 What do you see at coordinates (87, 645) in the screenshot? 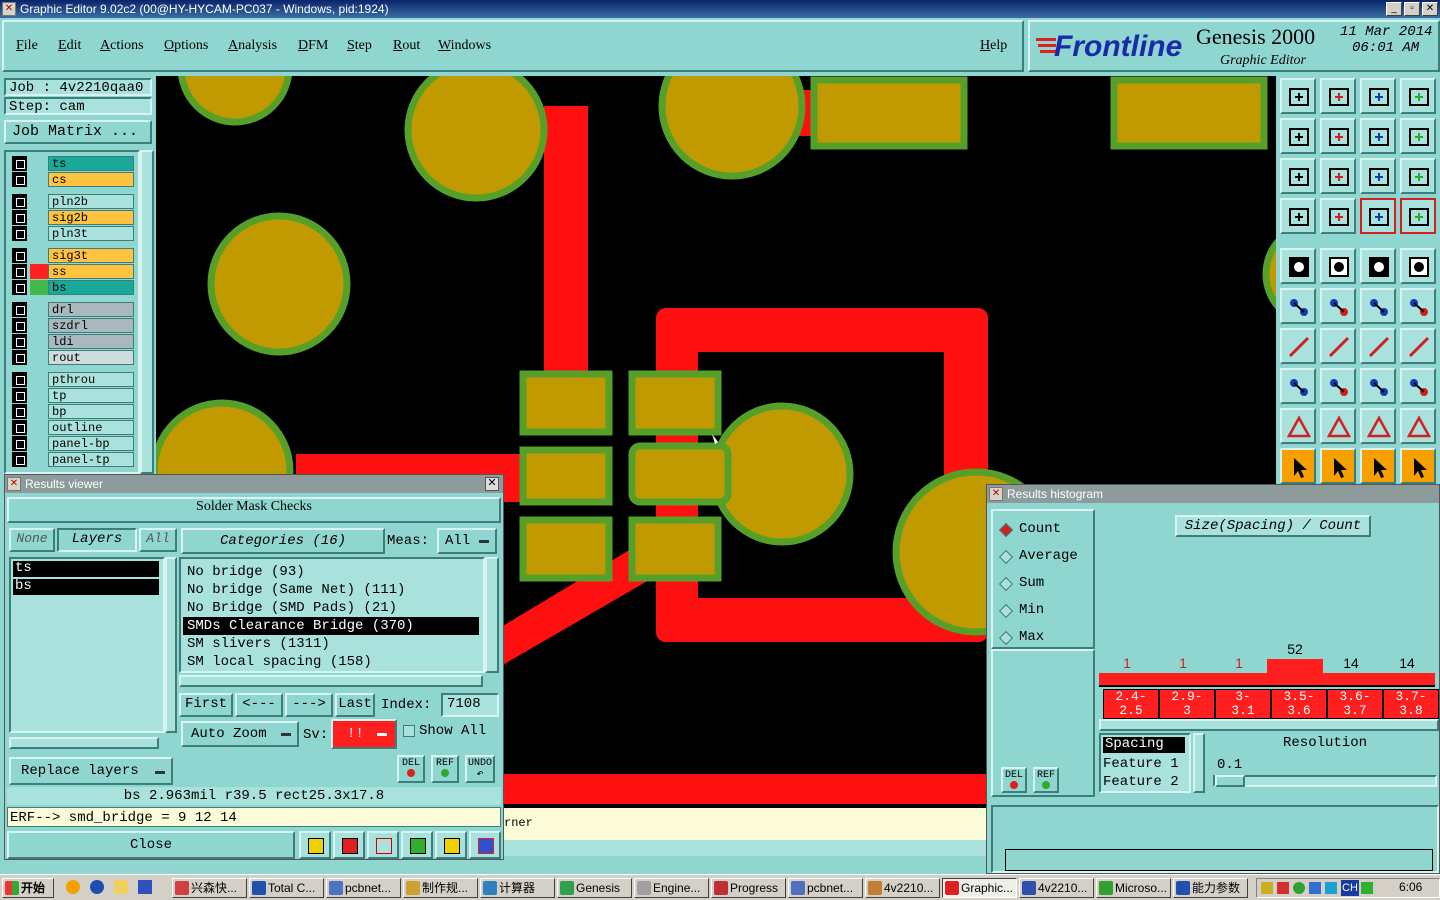
I see `result-layer-list: ts bs` at bounding box center [87, 645].